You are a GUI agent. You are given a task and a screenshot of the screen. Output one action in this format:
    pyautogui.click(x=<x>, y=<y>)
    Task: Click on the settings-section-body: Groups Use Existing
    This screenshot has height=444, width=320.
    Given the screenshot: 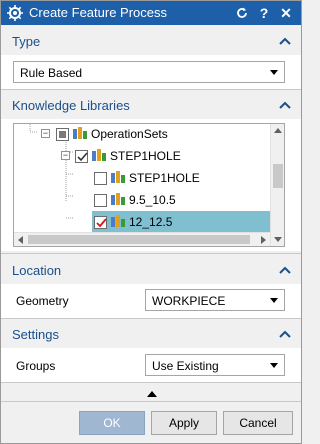 What is the action you would take?
    pyautogui.click(x=151, y=365)
    